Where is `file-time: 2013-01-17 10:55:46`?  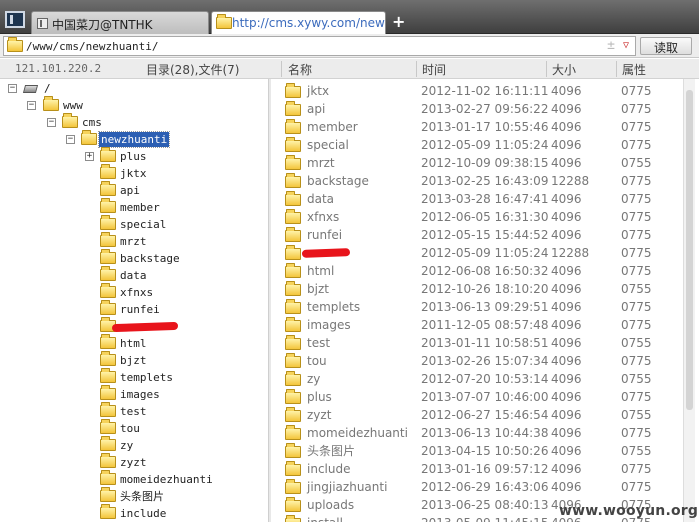 file-time: 2013-01-17 10:55:46 is located at coordinates (485, 127).